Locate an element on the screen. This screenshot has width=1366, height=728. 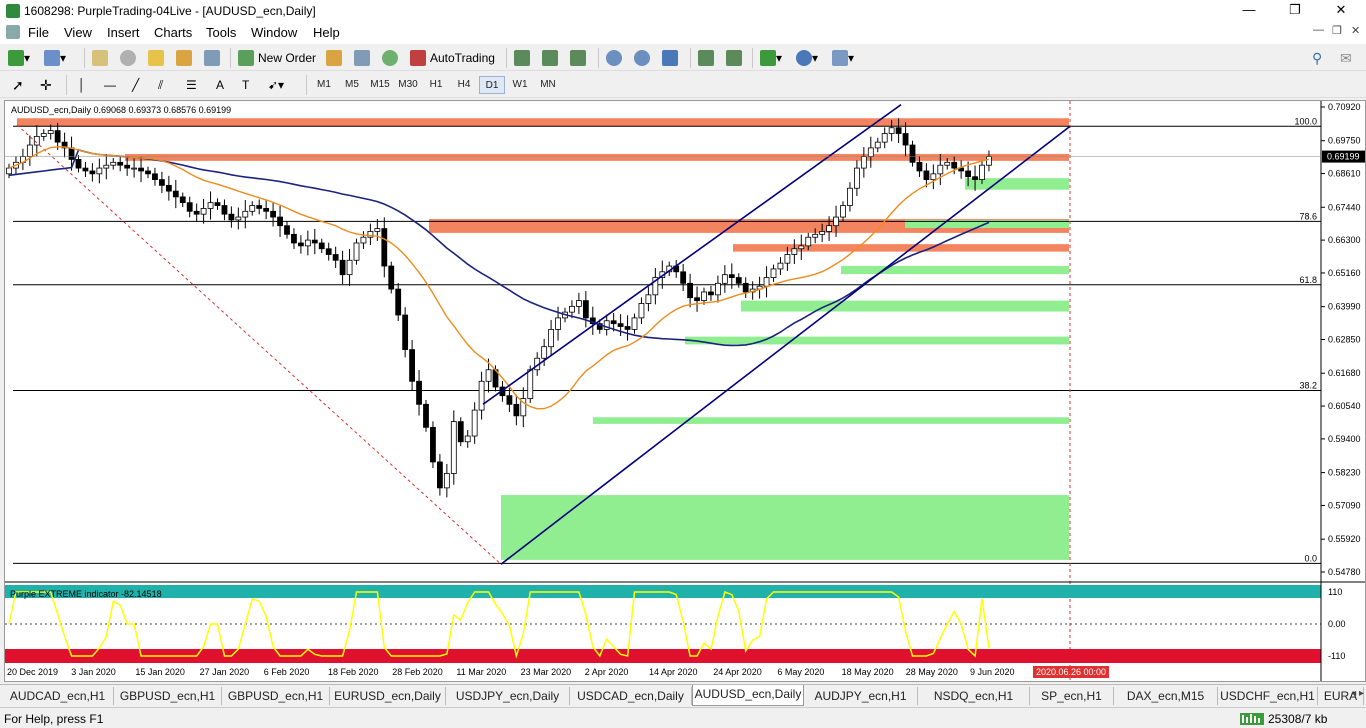
mdi-close-icon: ✕ is located at coordinates (1355, 30).